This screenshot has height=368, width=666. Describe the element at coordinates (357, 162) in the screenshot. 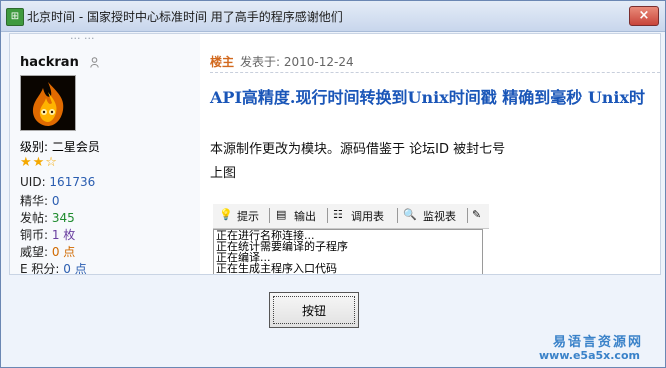

I see `post-body: 本源制作更改为模块。源码借鉴于 论坛ID 被封七号 上图` at that location.